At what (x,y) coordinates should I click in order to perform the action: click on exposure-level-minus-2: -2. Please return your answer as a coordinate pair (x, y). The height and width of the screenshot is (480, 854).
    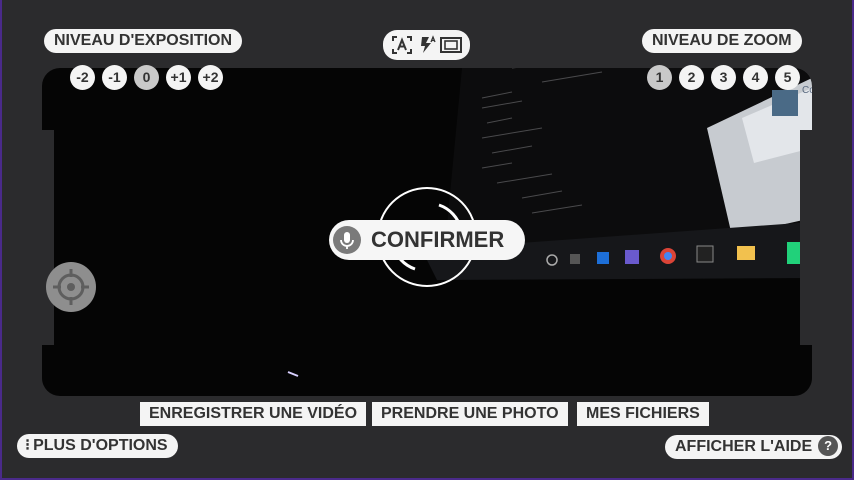
    Looking at the image, I should click on (82, 77).